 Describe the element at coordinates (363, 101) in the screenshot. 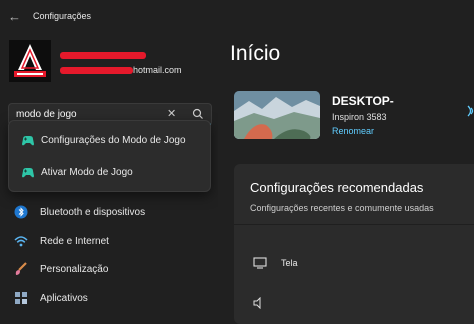

I see `device-name: DESKTOP-` at that location.